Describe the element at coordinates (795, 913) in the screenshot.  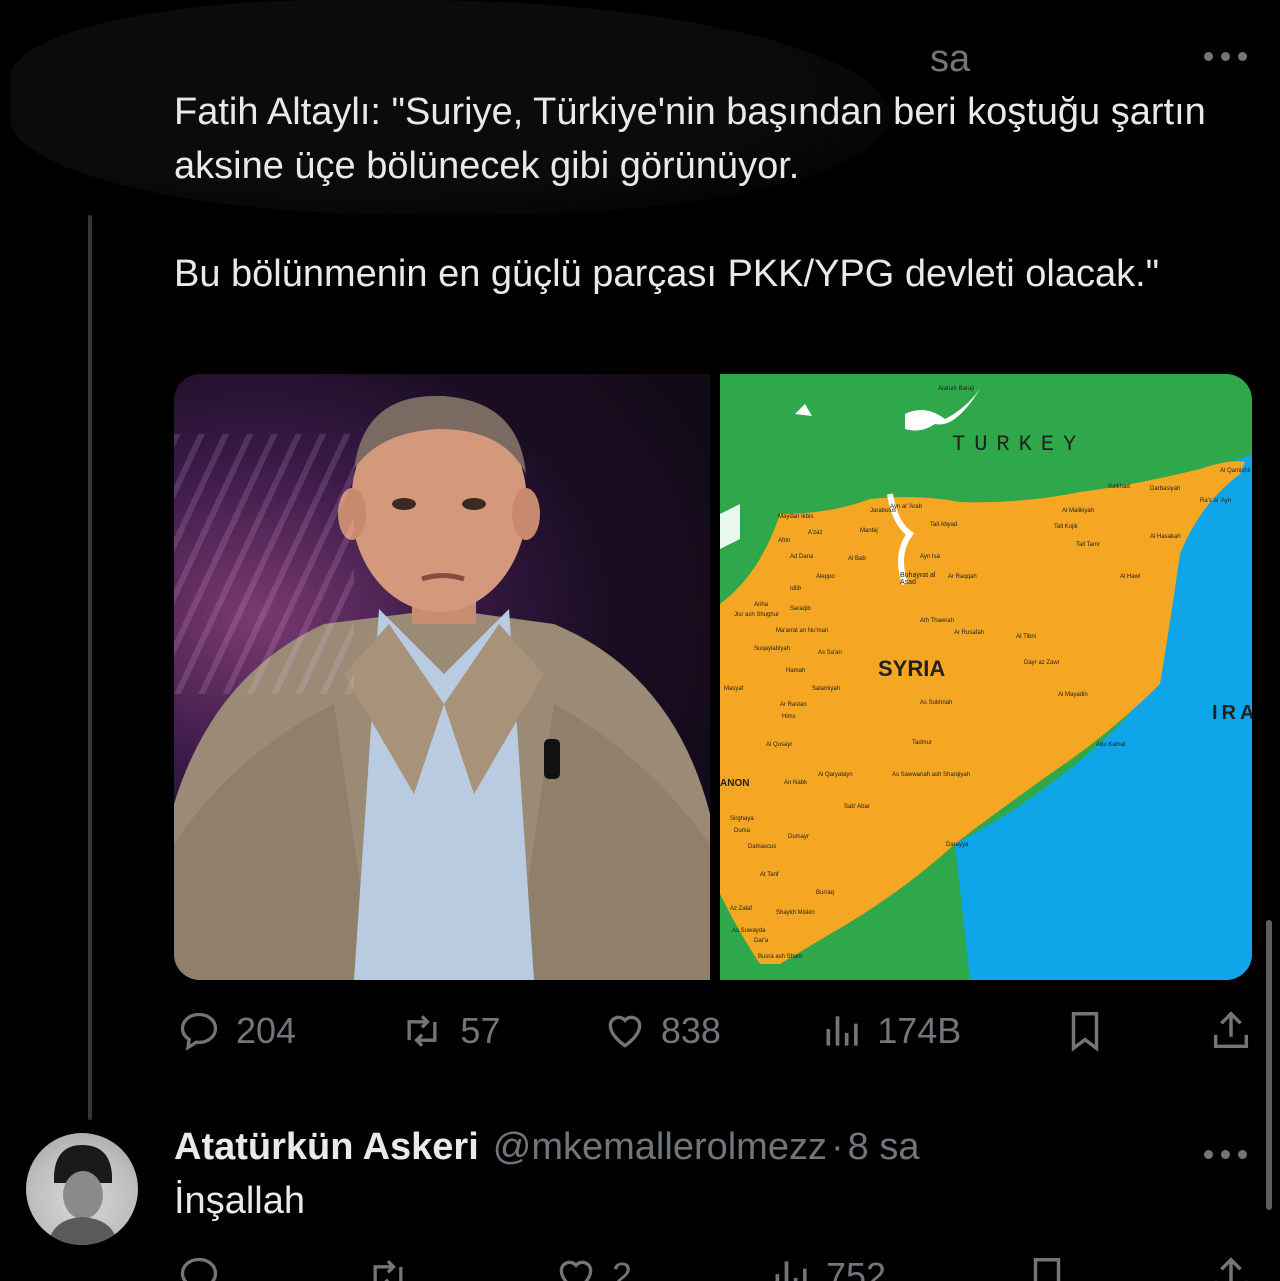
I see `map-city-label: Shaykh Miskin` at that location.